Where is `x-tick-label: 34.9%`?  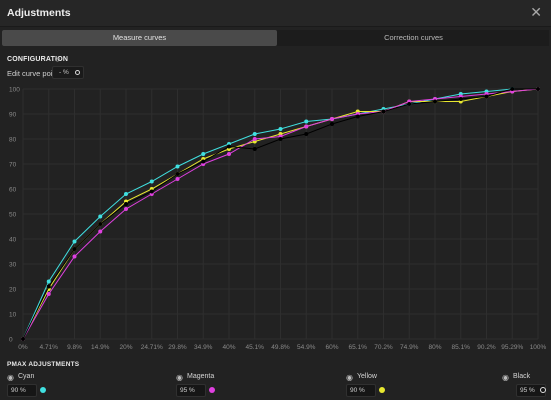 x-tick-label: 34.9% is located at coordinates (203, 347).